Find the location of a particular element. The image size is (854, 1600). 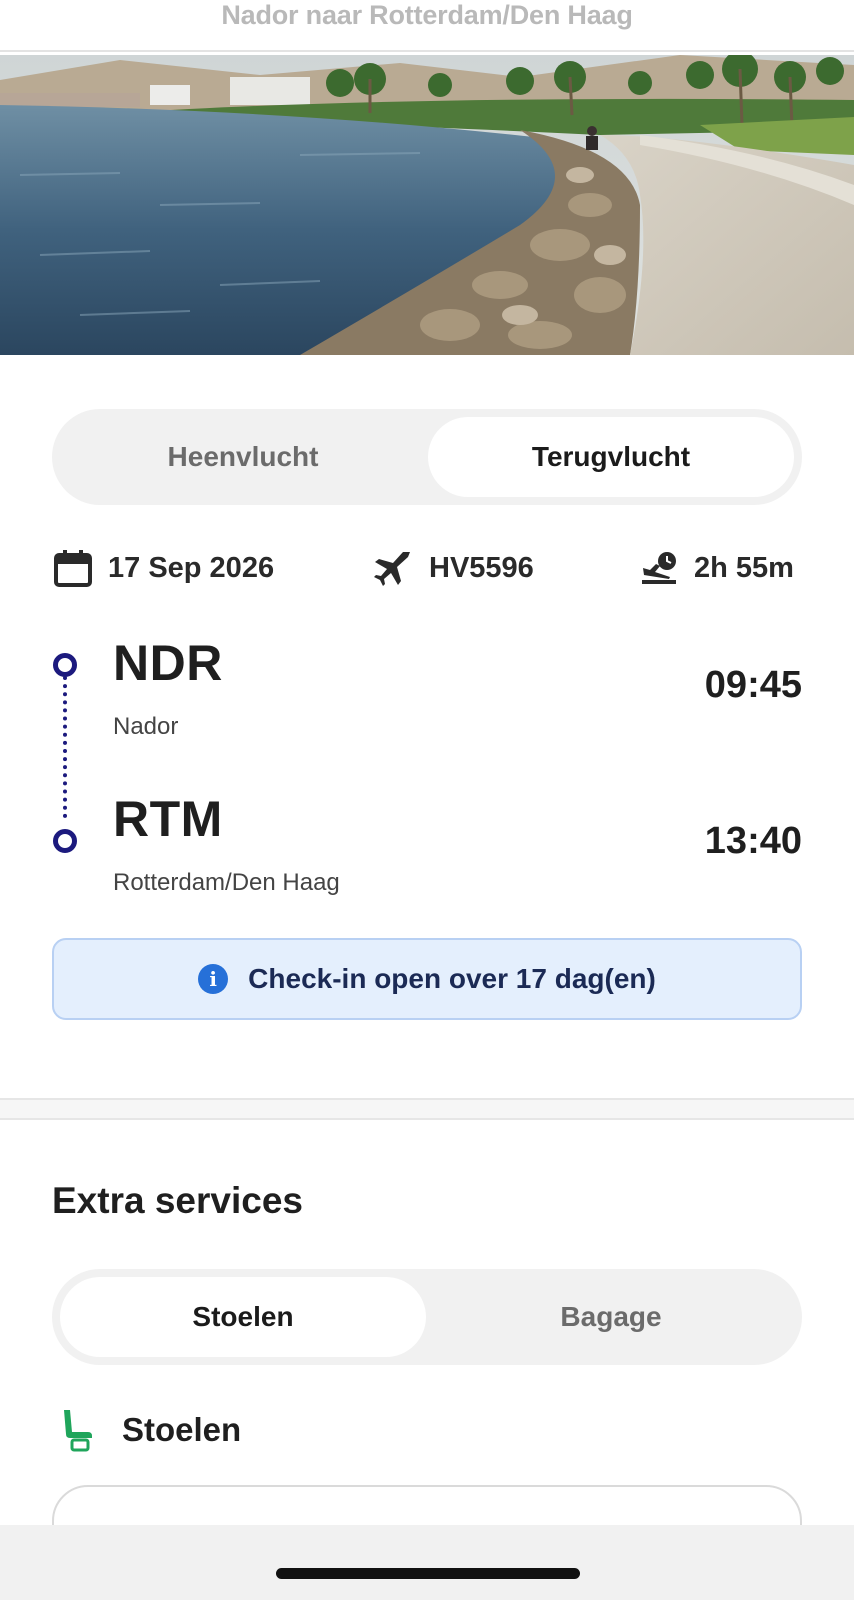

origin-city: Nador is located at coordinates (146, 726).